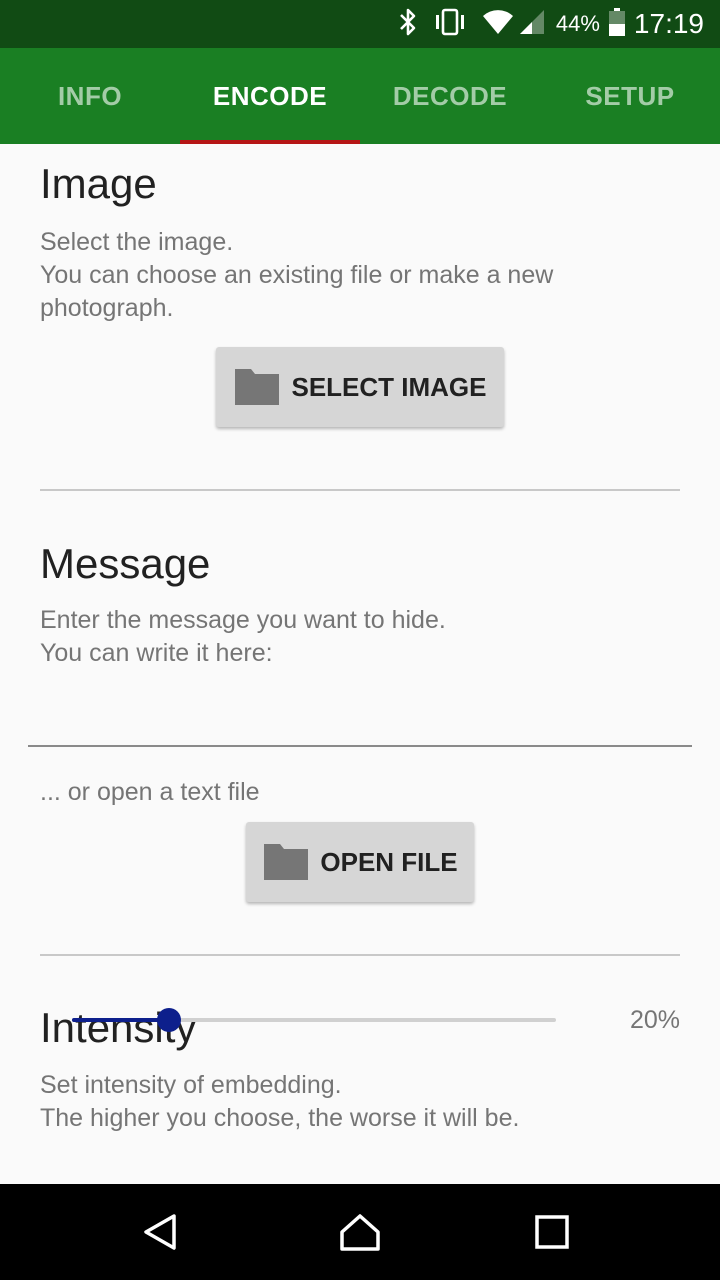 This screenshot has height=1280, width=720. Describe the element at coordinates (360, 24) in the screenshot. I see `status-bar: 44% 17:19` at that location.